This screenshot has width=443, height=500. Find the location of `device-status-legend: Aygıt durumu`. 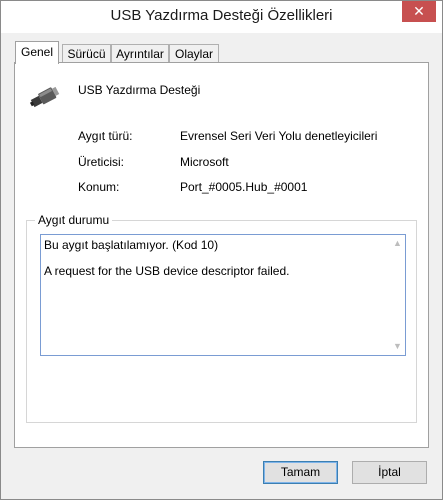

device-status-legend: Aygıt durumu is located at coordinates (74, 220).